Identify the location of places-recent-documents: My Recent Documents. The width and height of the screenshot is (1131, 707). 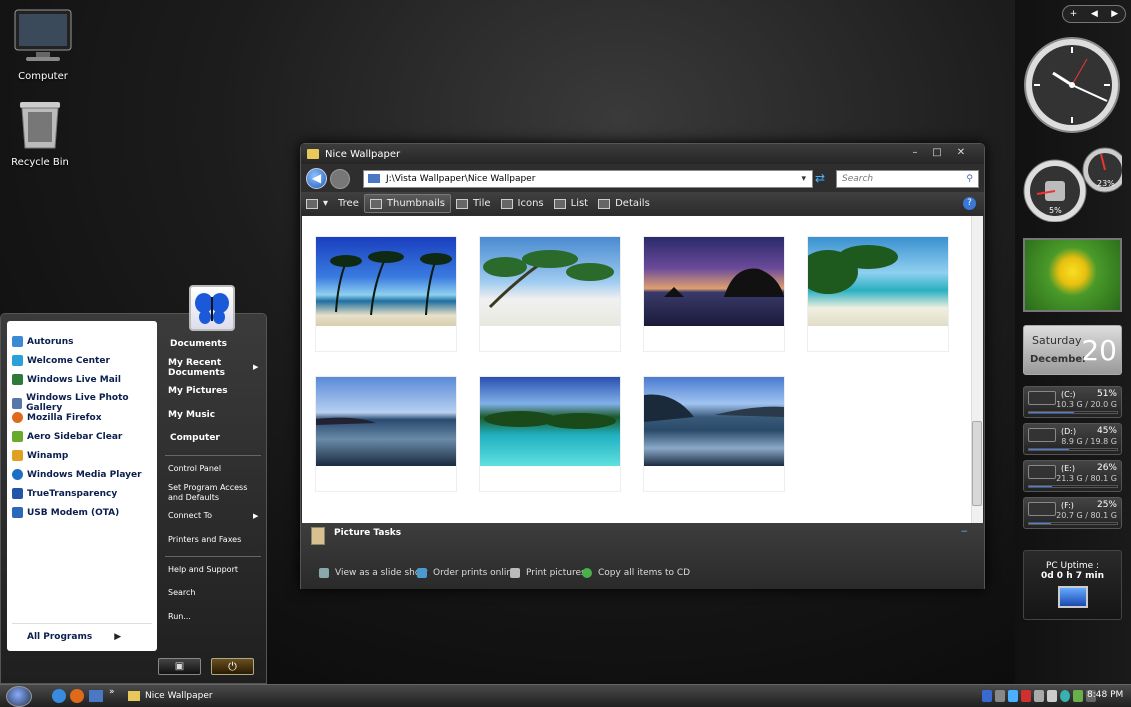
(199, 368).